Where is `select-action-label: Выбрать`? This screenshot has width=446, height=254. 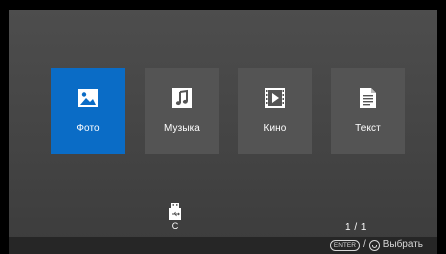 select-action-label: Выбрать is located at coordinates (402, 244).